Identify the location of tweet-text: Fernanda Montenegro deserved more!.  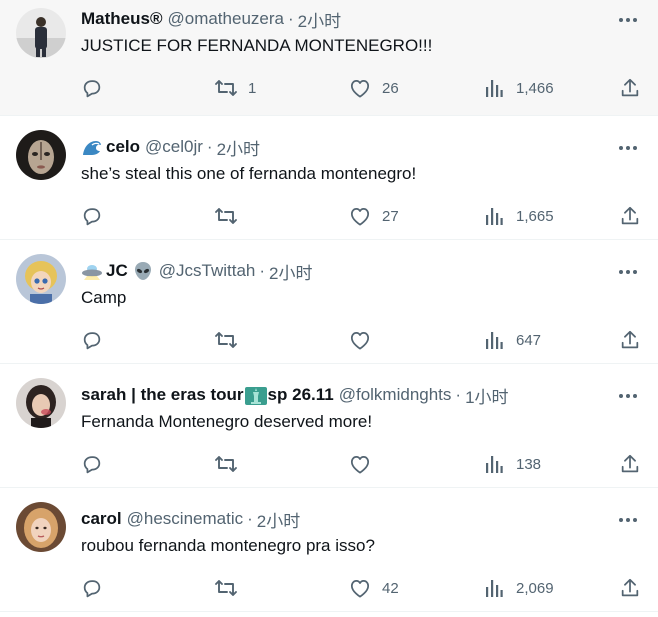
(227, 421).